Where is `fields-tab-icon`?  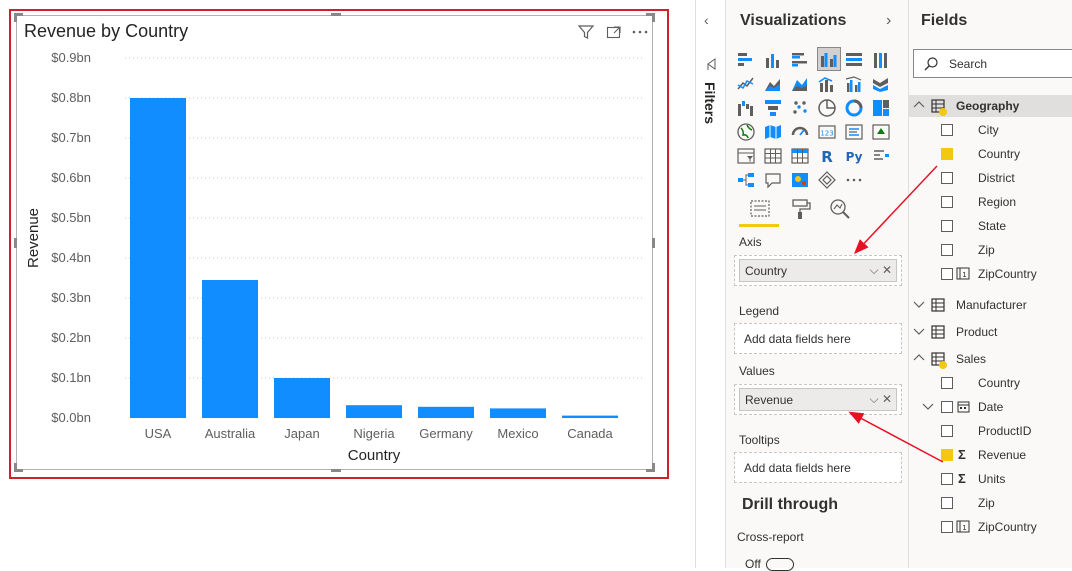
fields-tab-icon is located at coordinates (760, 210).